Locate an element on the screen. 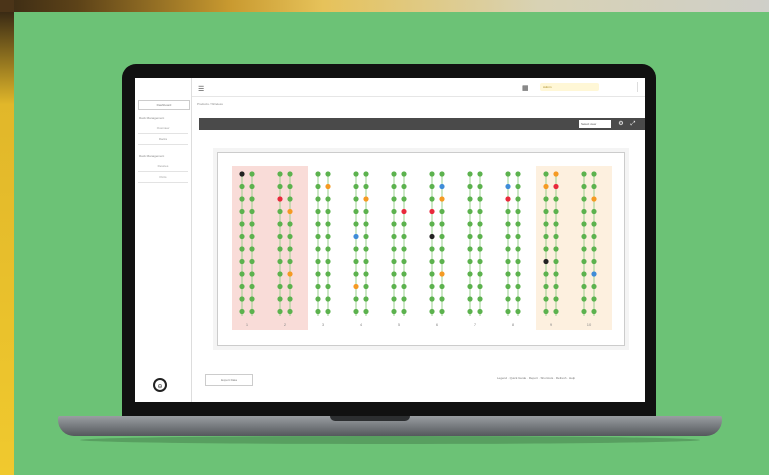 Image resolution: width=769 pixels, height=475 pixels. menu-icon: ☰ is located at coordinates (201, 89).